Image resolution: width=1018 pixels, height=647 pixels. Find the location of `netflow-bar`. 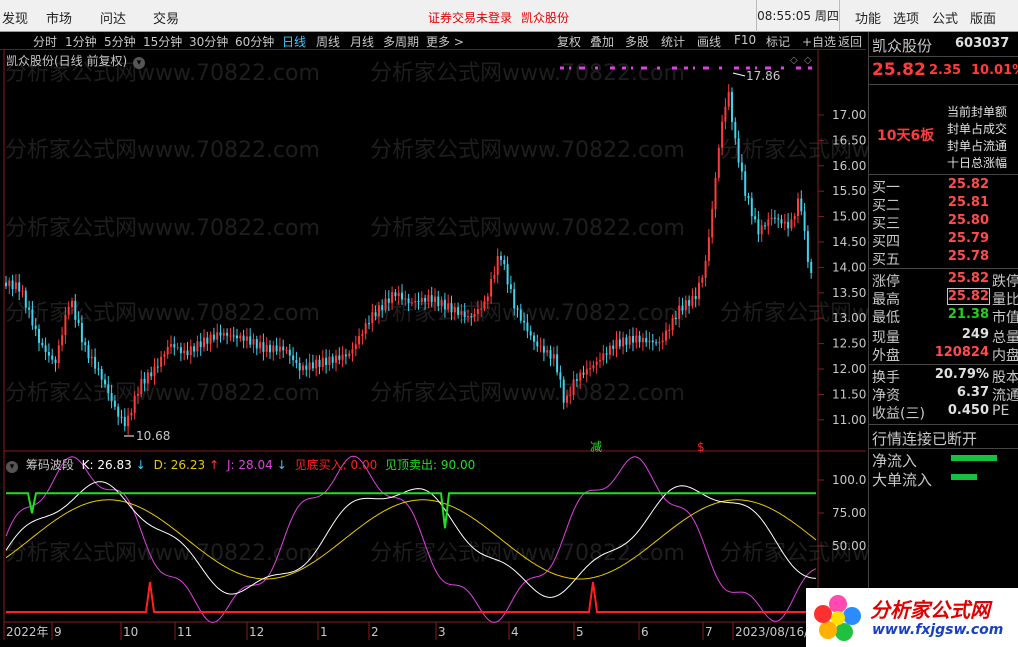

netflow-bar is located at coordinates (974, 458).